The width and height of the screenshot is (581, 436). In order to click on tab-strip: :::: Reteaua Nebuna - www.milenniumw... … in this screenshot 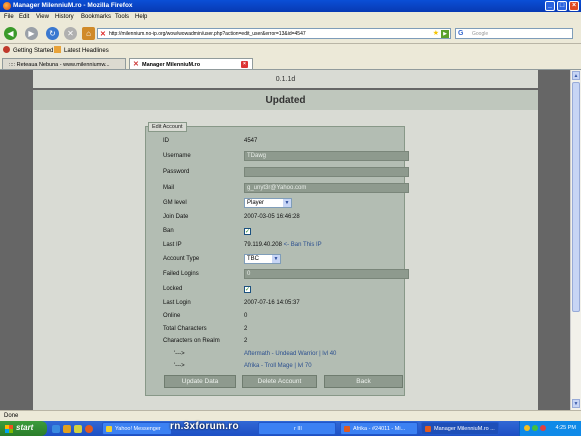, I will do `click(290, 63)`.